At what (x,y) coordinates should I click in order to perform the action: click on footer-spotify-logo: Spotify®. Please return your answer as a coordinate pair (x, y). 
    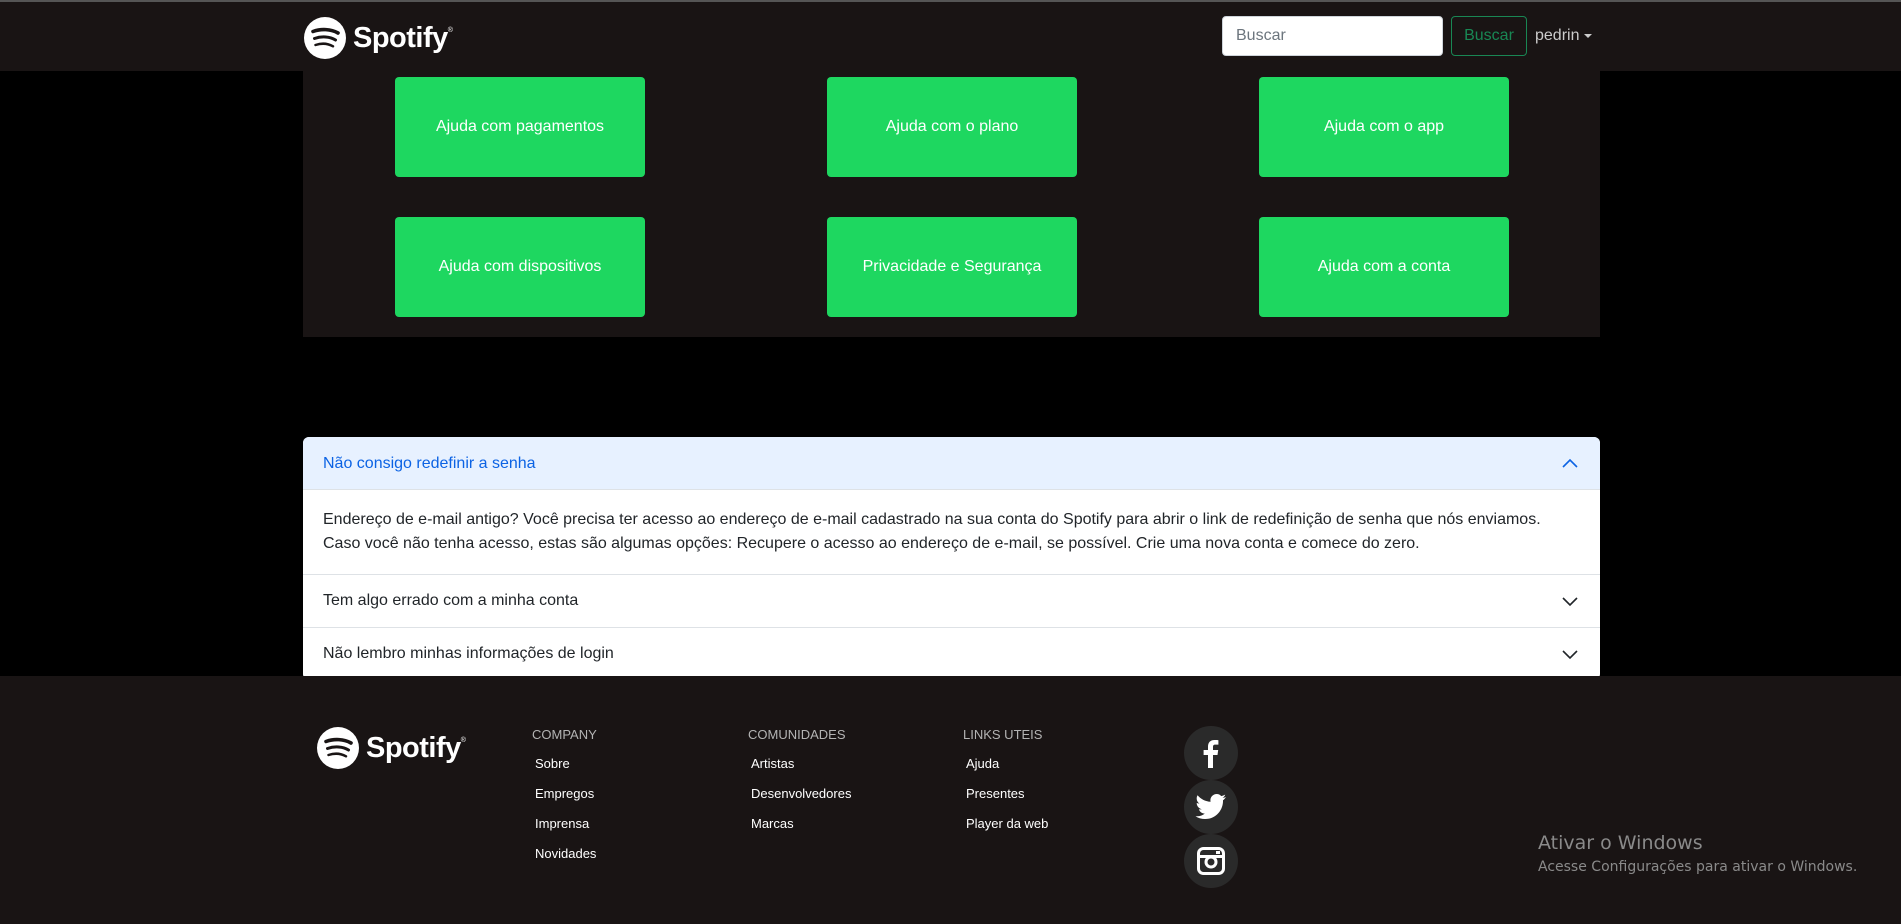
    Looking at the image, I should click on (391, 748).